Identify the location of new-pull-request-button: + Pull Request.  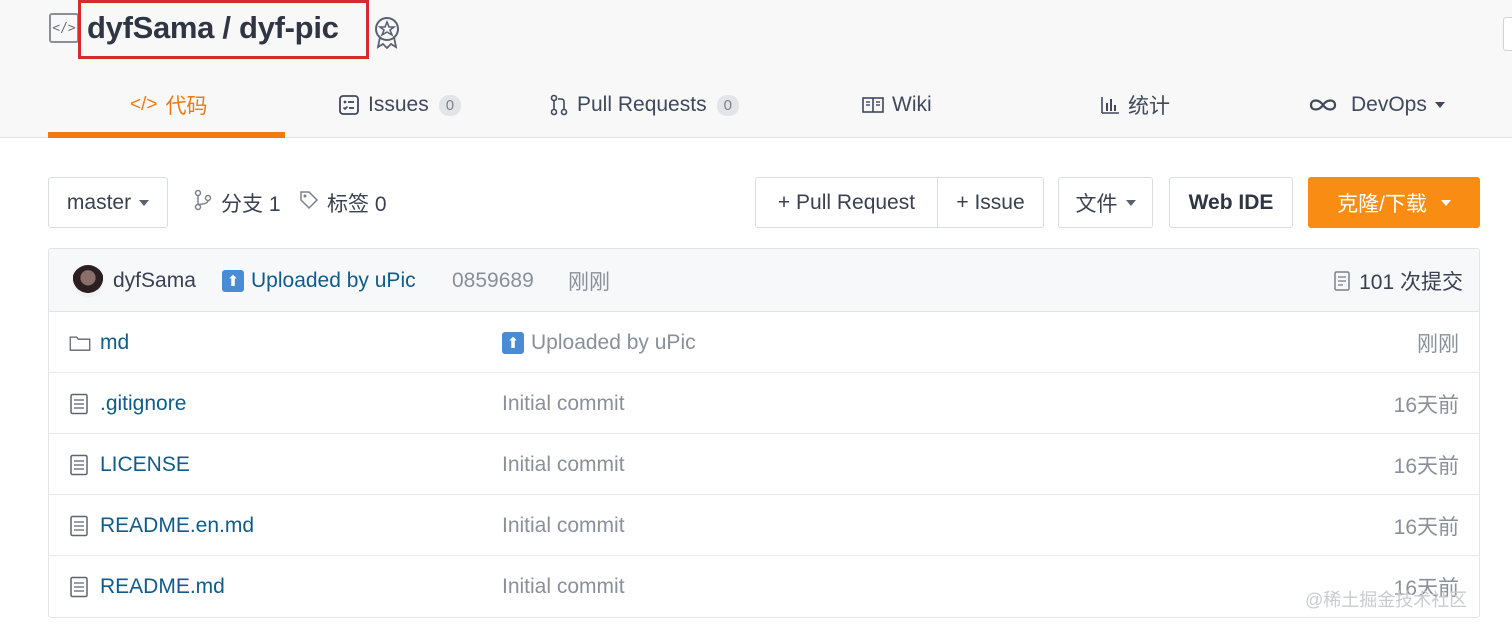
(846, 202).